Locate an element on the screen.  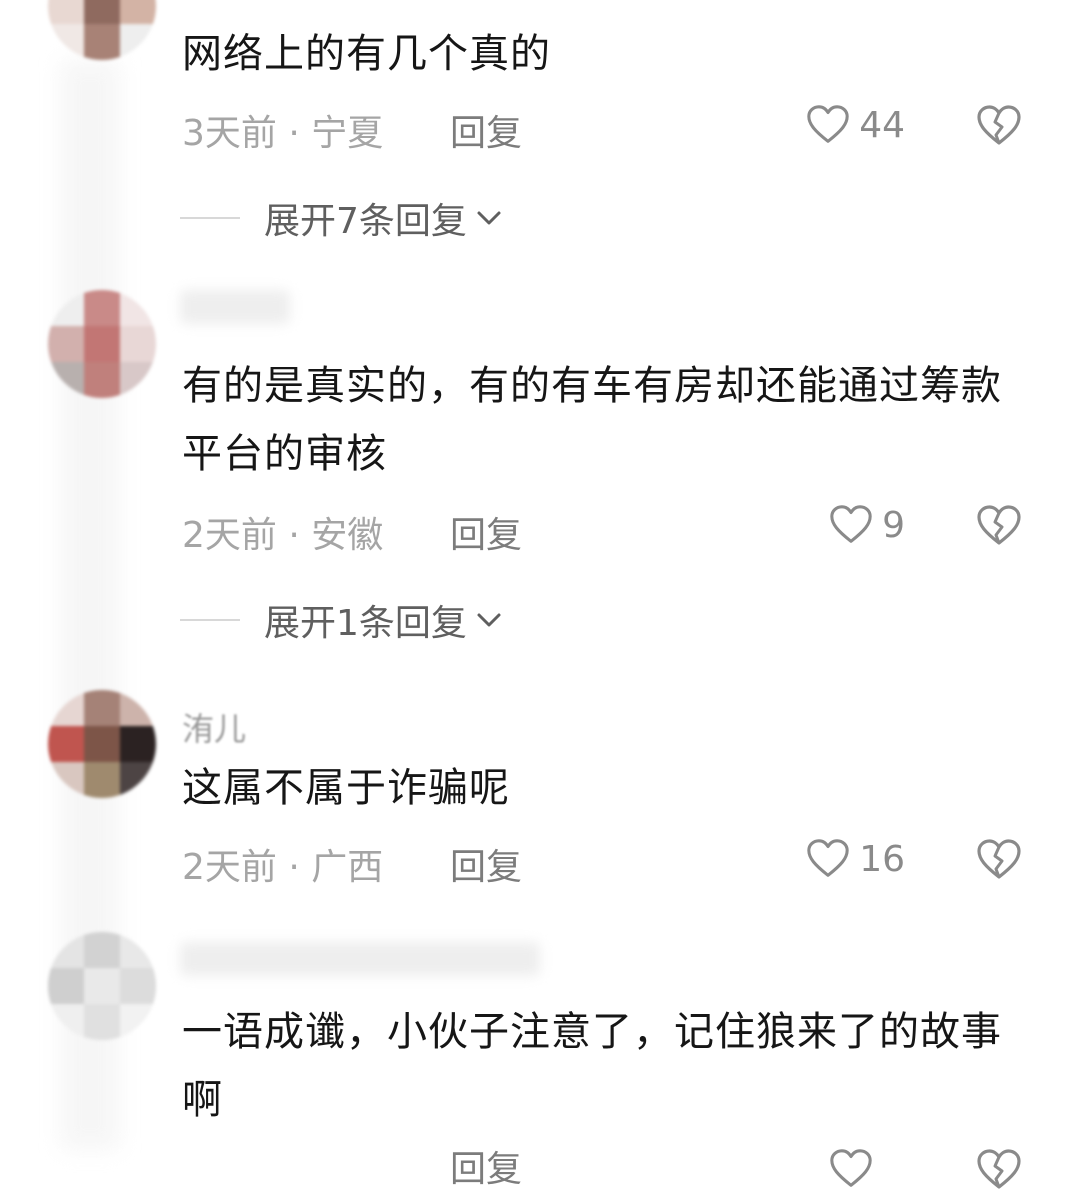
comment-text: 有的是真实的，有的有车有房却还能通过筹款平台的审核 is located at coordinates (592, 420).